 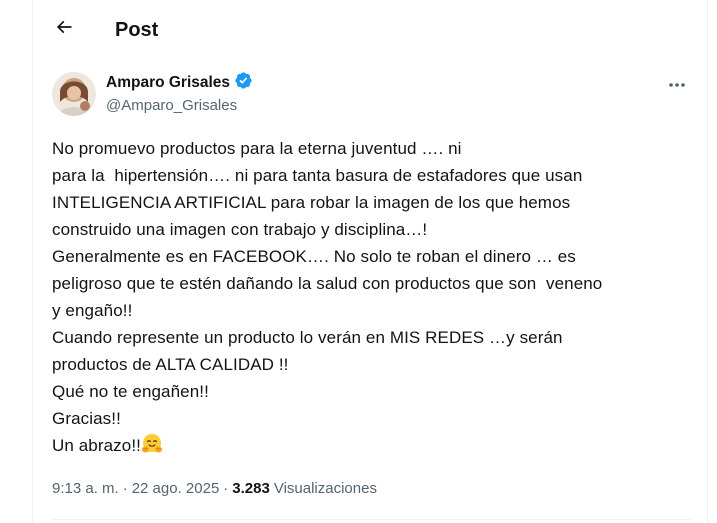 What do you see at coordinates (372, 445) in the screenshot?
I see `post-text-last-line: Un abrazo!!` at bounding box center [372, 445].